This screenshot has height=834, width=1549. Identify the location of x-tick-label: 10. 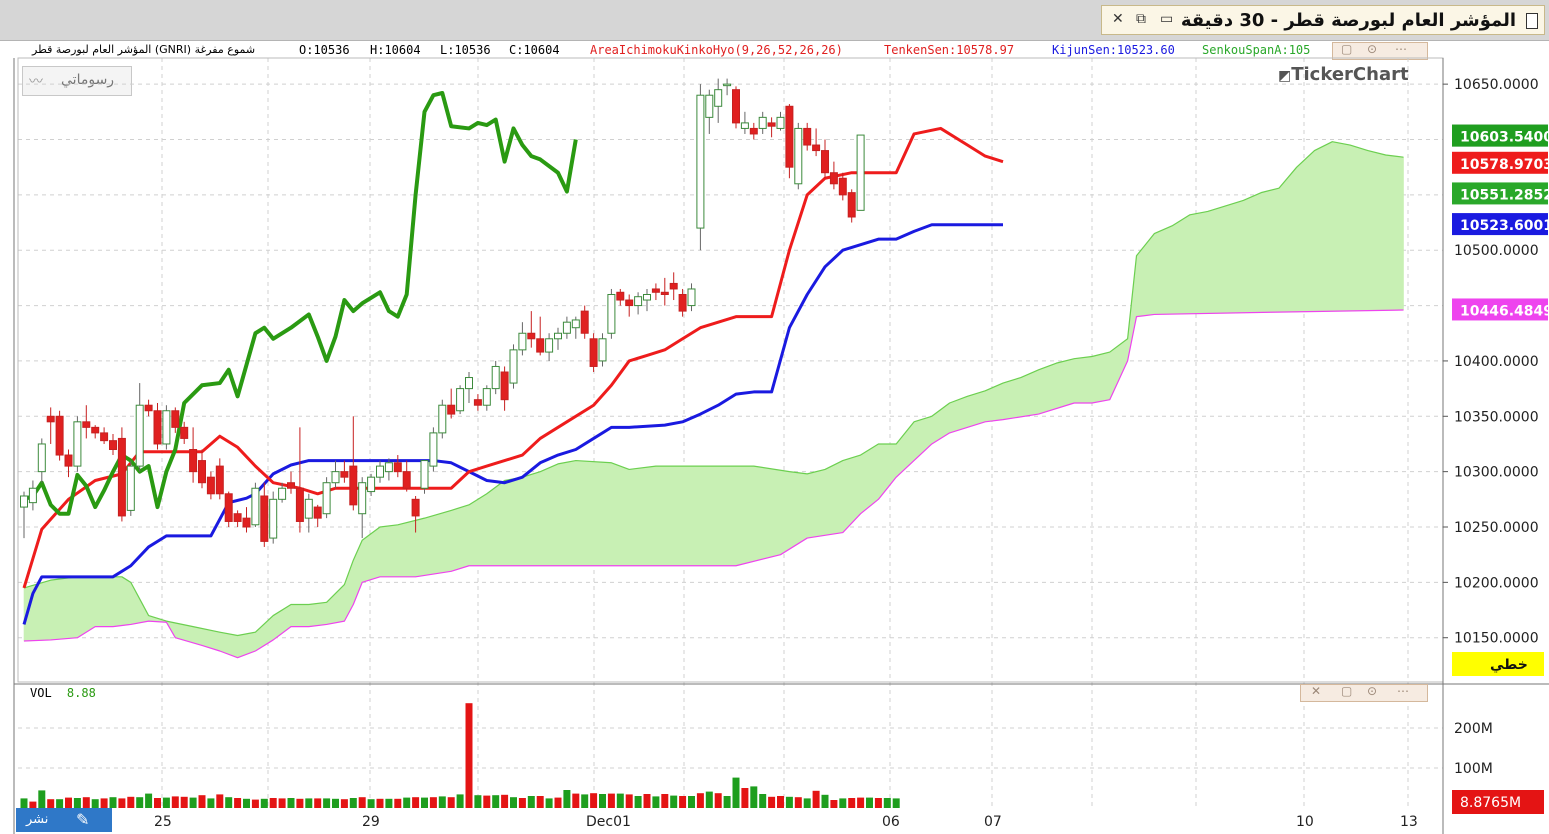
(1305, 822).